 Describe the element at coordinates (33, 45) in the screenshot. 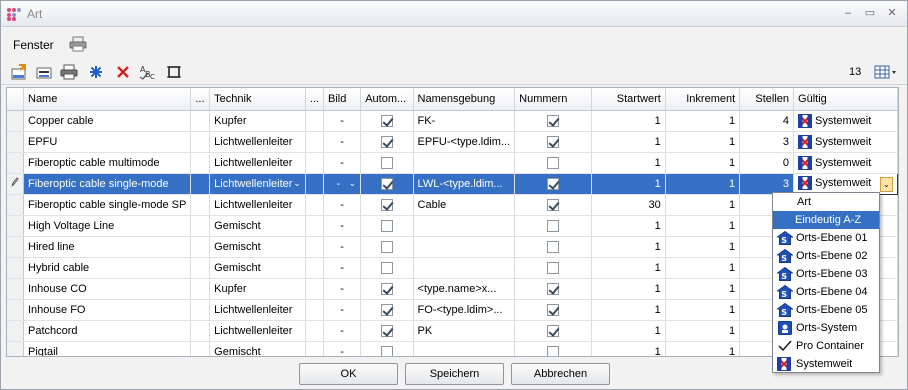

I see `menu-fenster: Fenster` at that location.